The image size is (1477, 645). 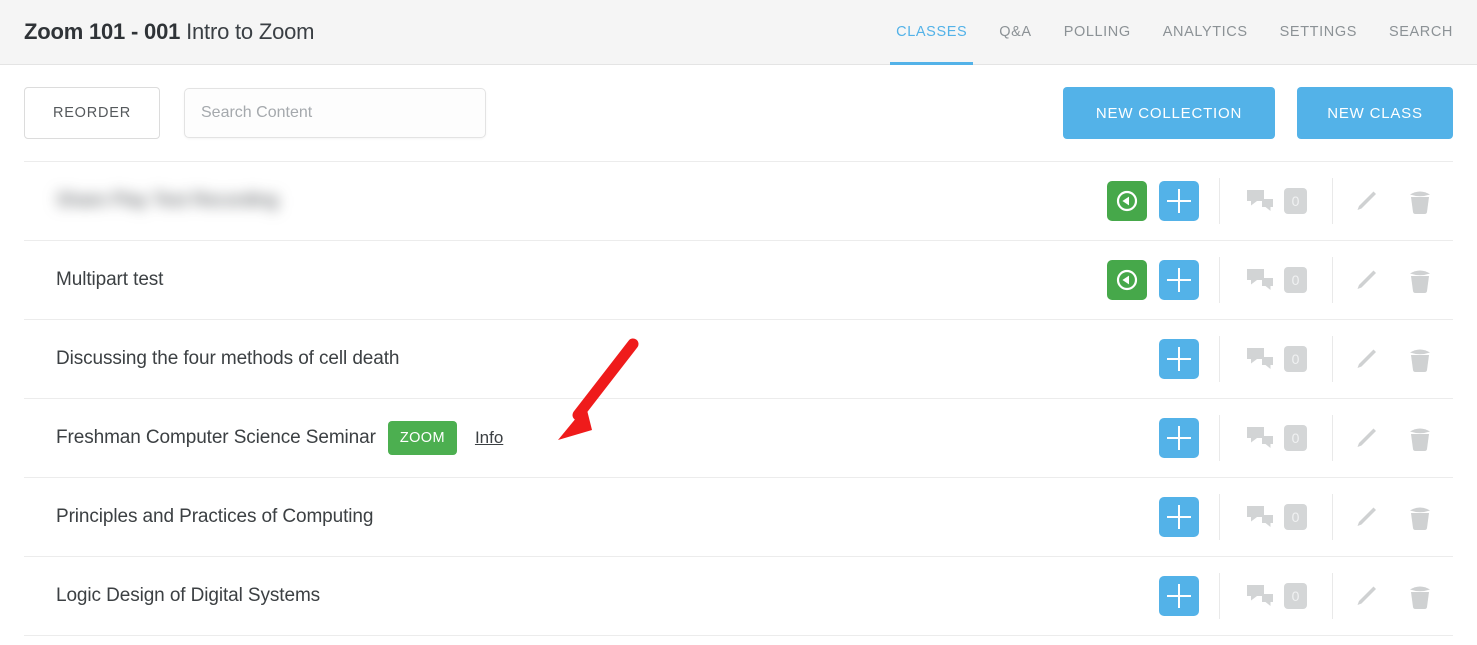 I want to click on tab-qa: Q&A, so click(x=1015, y=32).